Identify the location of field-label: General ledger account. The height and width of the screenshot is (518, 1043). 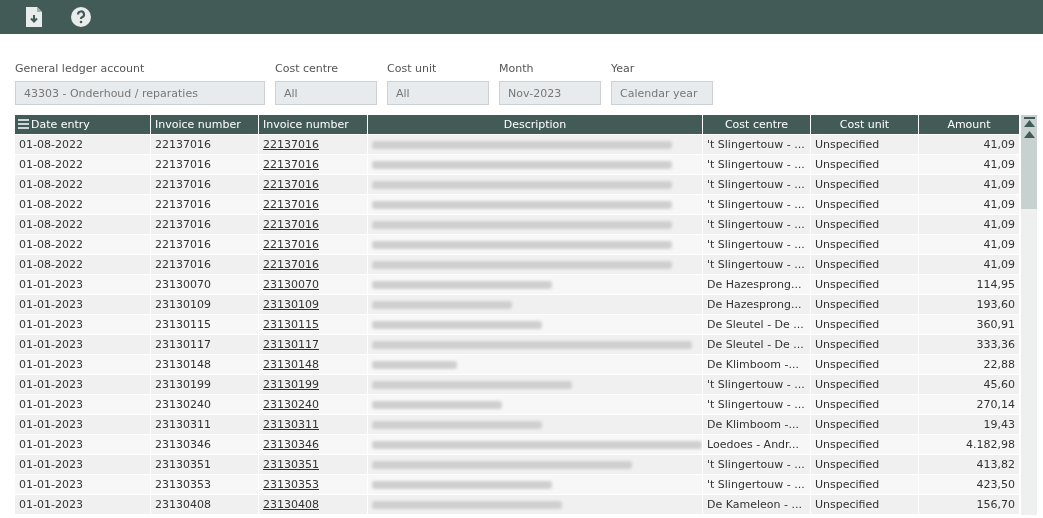
(80, 68).